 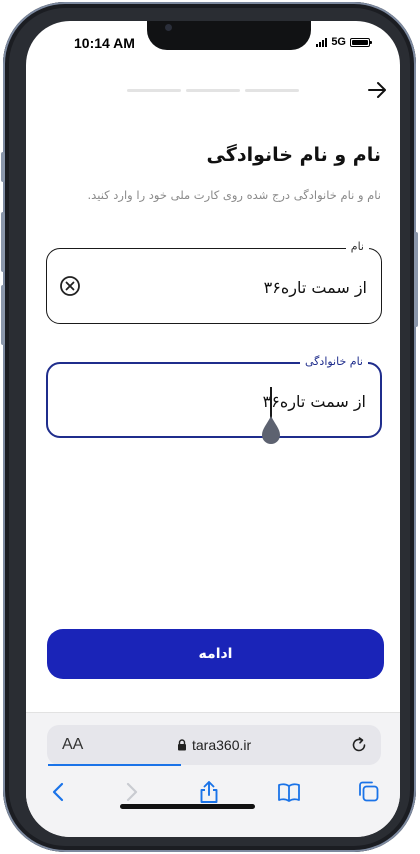 What do you see at coordinates (72, 745) in the screenshot?
I see `reader-settings-button: AA` at bounding box center [72, 745].